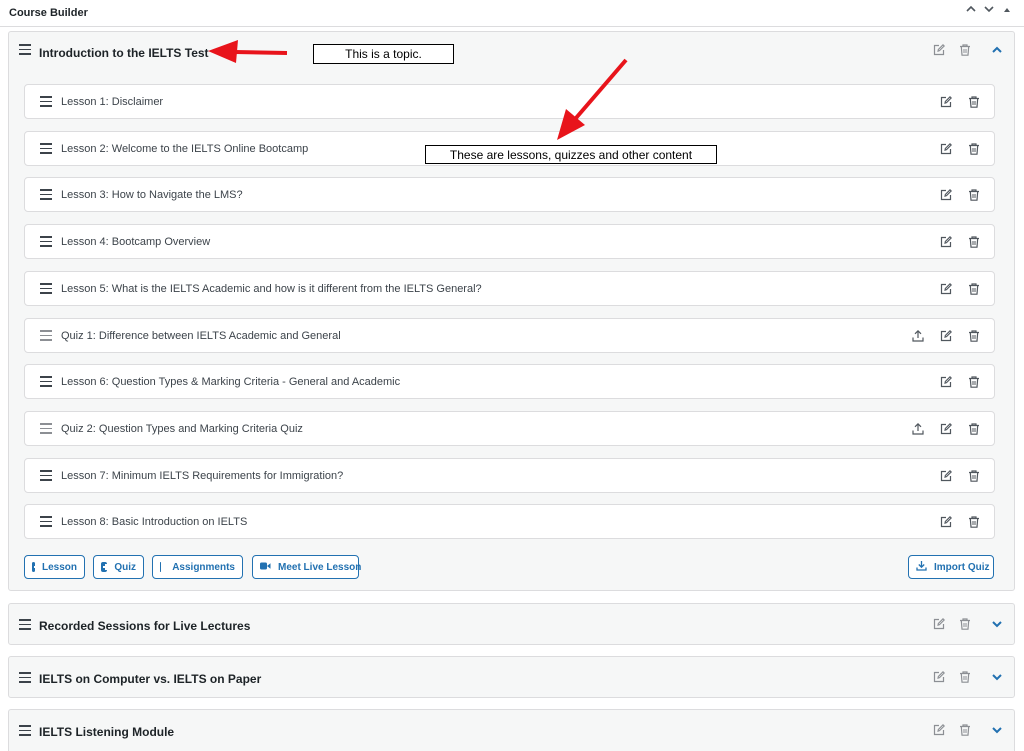  I want to click on topic-title: Introduction to the IELTS Test, so click(124, 53).